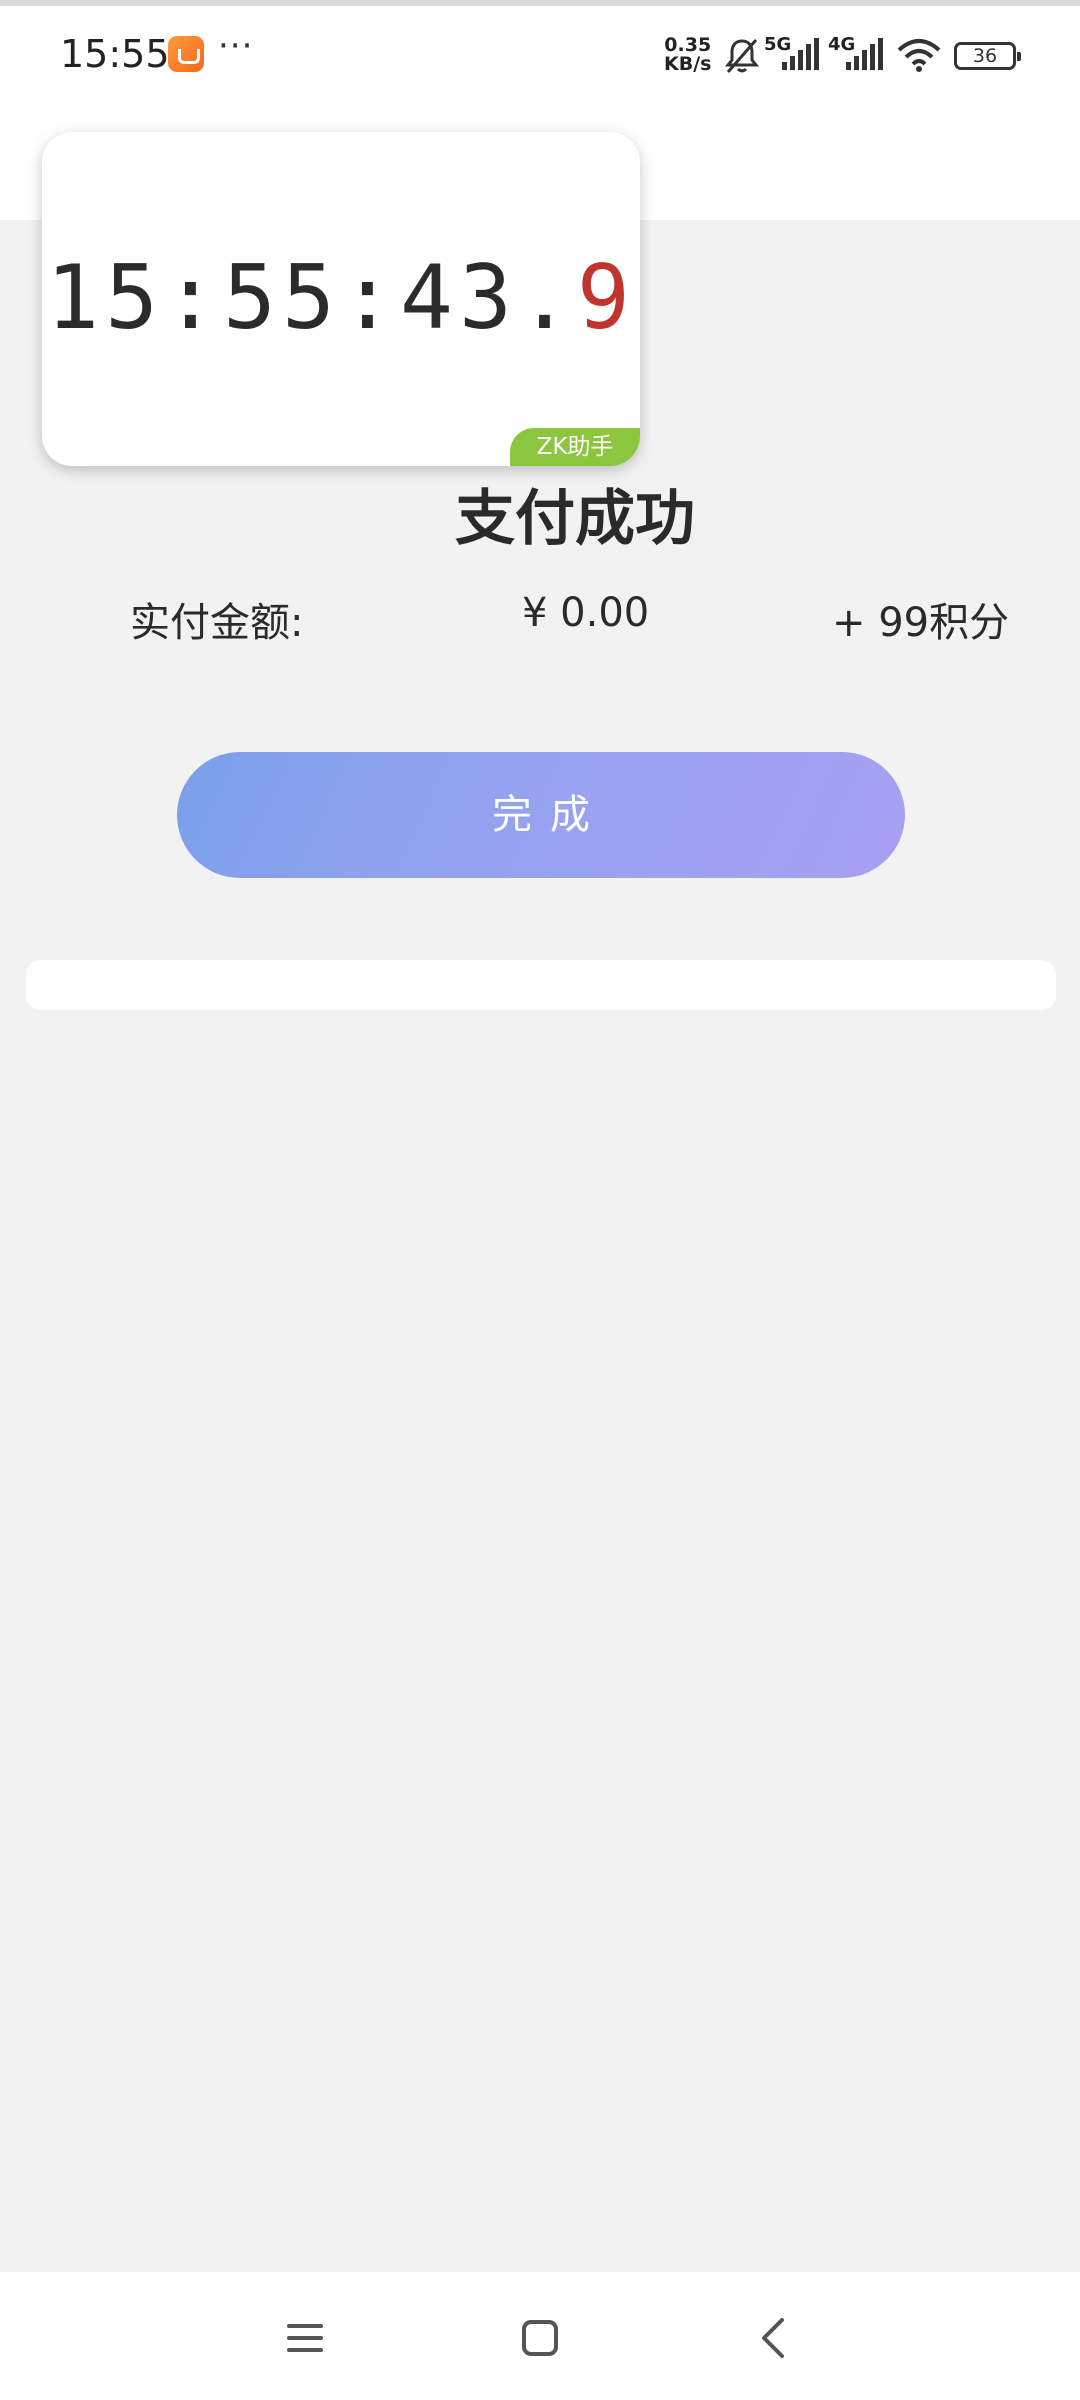  Describe the element at coordinates (305, 2338) in the screenshot. I see `menu-icon` at that location.